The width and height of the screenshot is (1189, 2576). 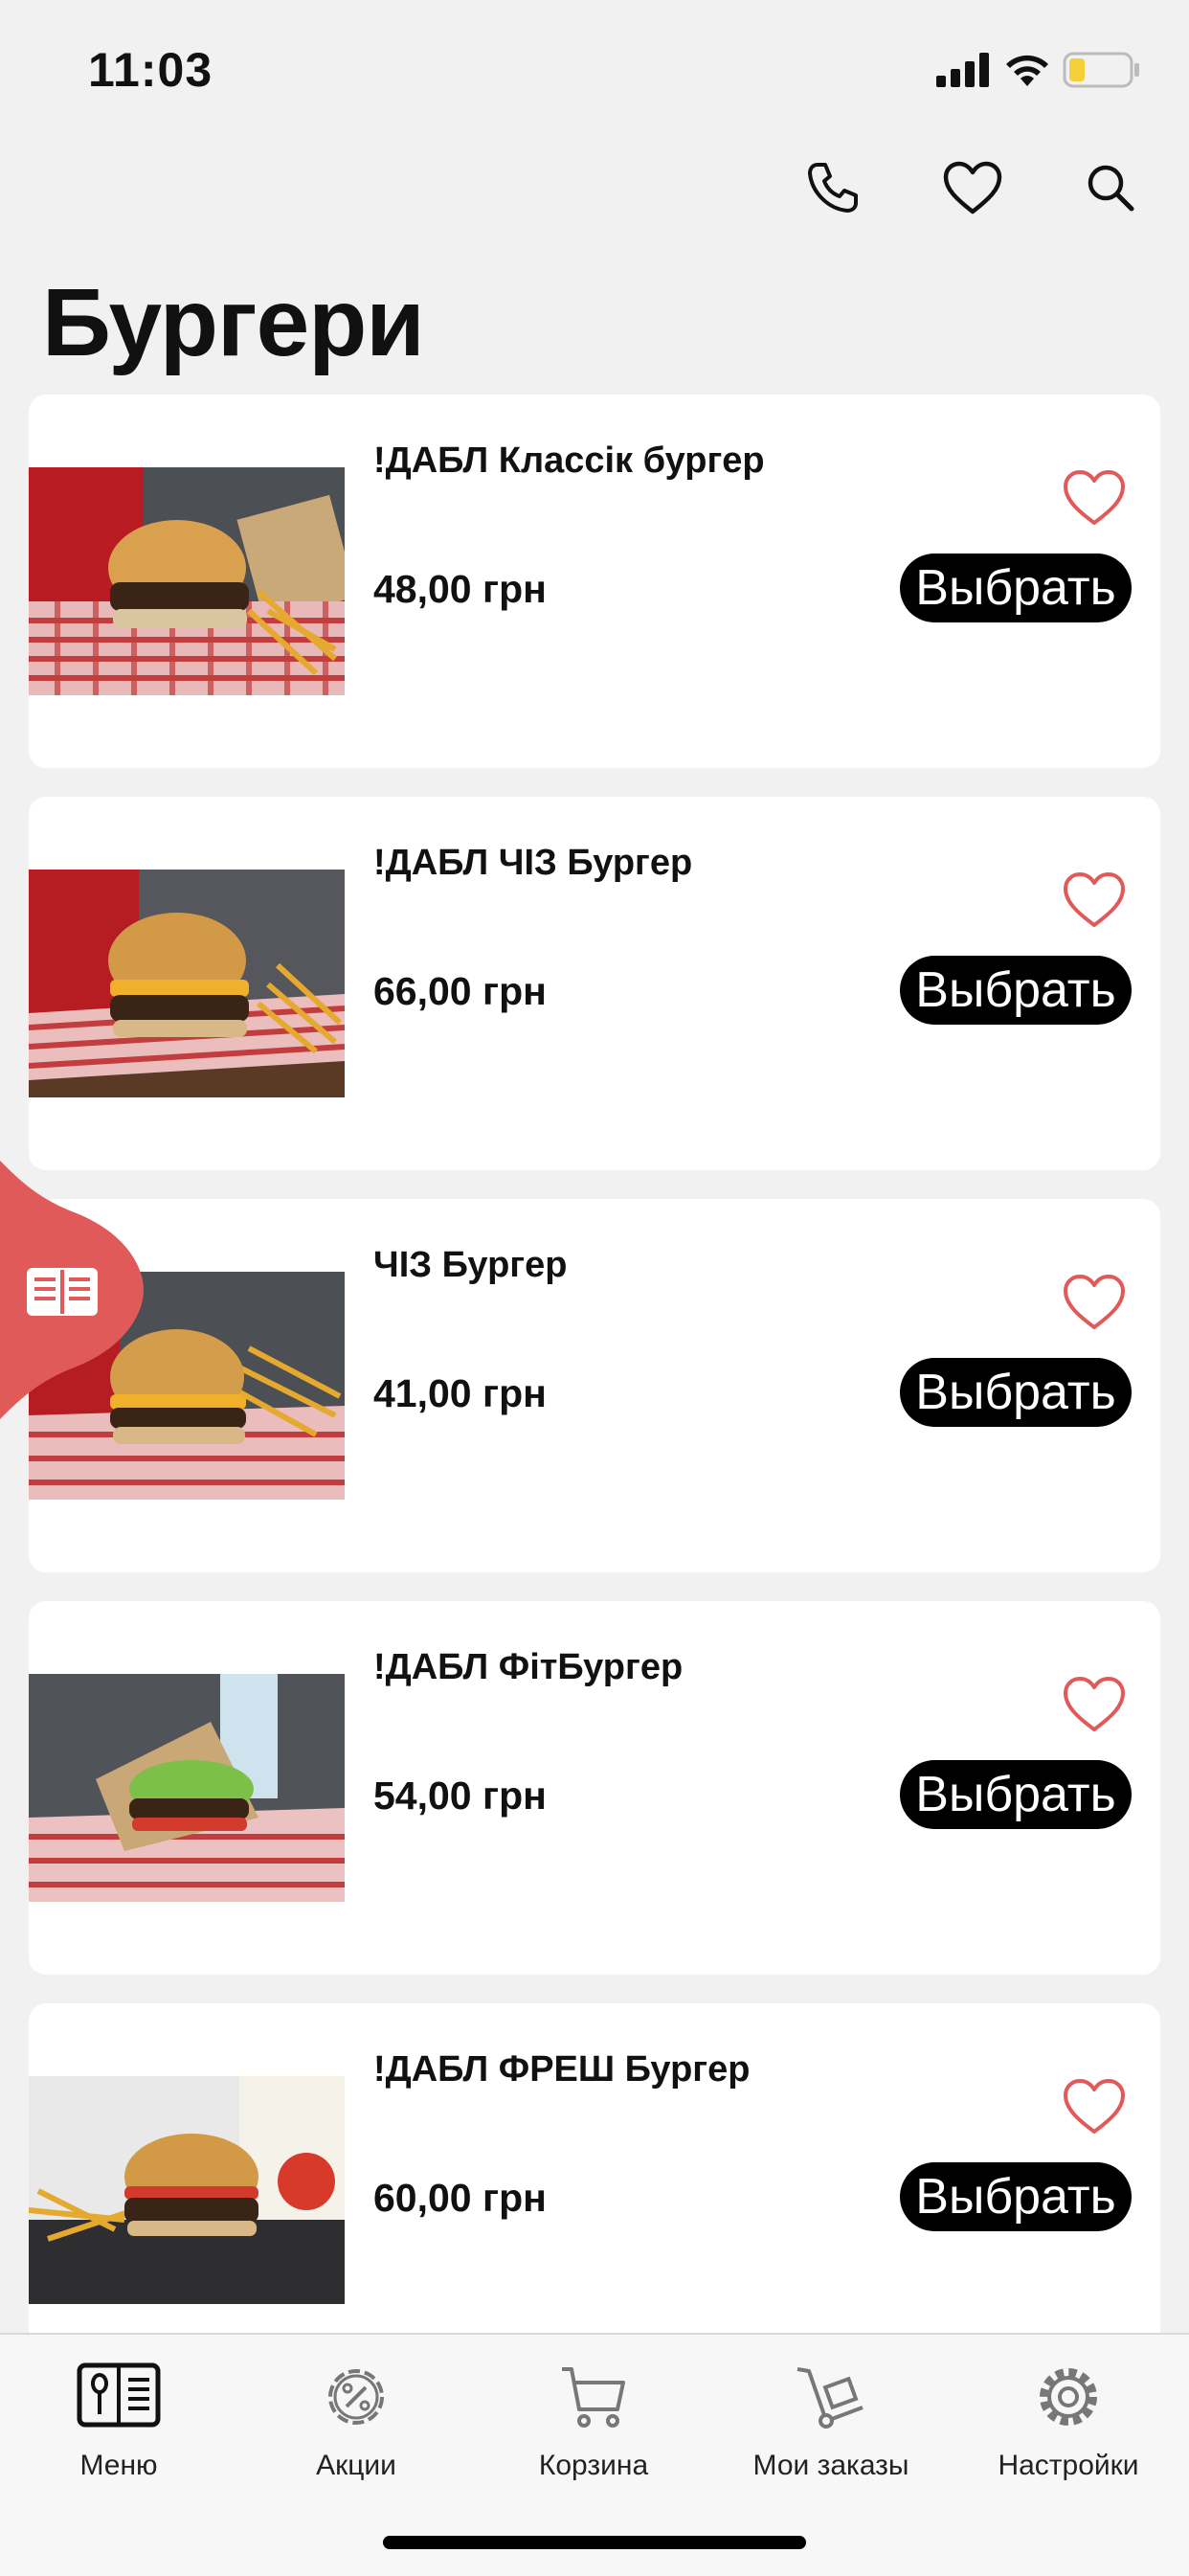 I want to click on nav-item-promotions: Акции, so click(x=356, y=2425).